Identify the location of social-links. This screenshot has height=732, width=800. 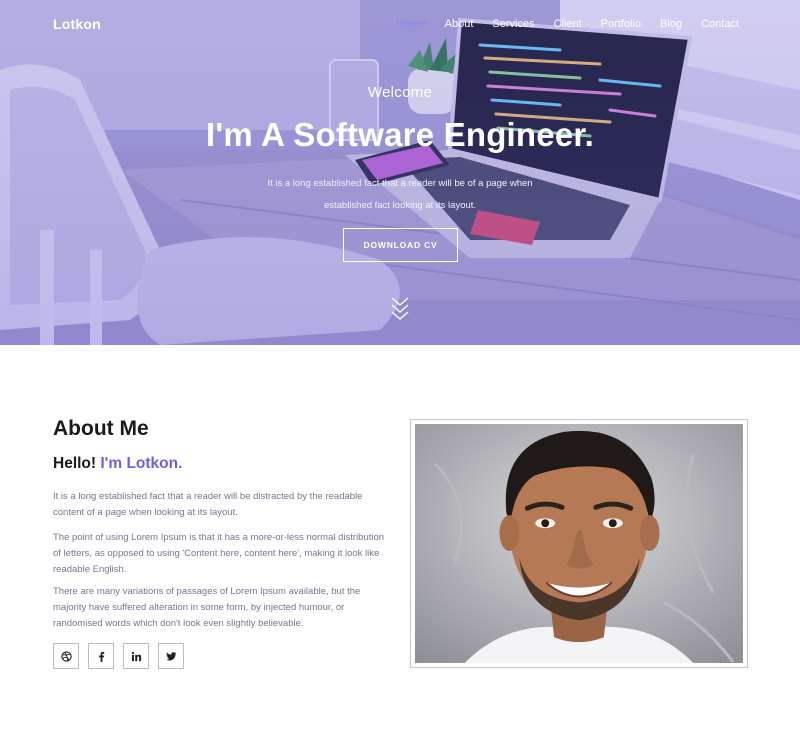
(118, 656).